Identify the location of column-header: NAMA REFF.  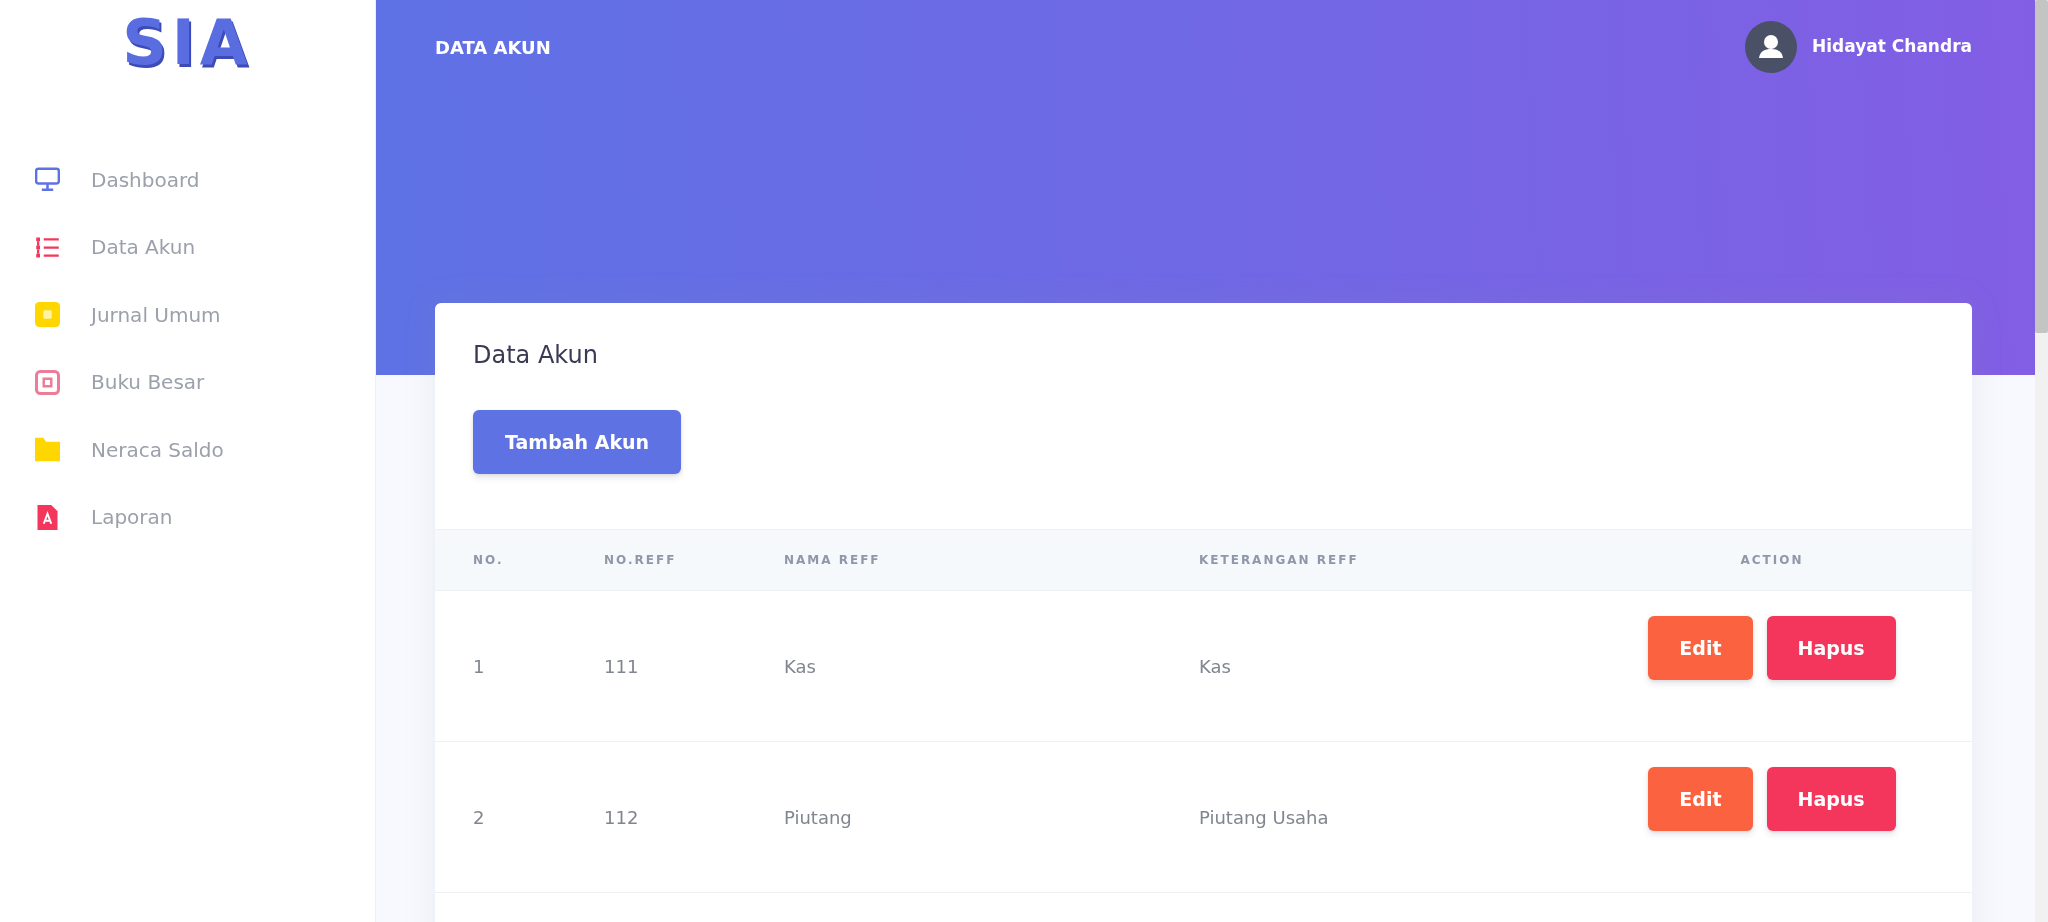
(953, 560).